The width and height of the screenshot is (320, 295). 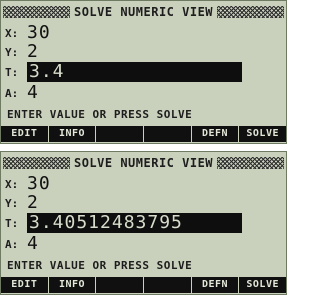 I want to click on variable-value-highlighted: 3.40512483795, so click(x=134, y=223).